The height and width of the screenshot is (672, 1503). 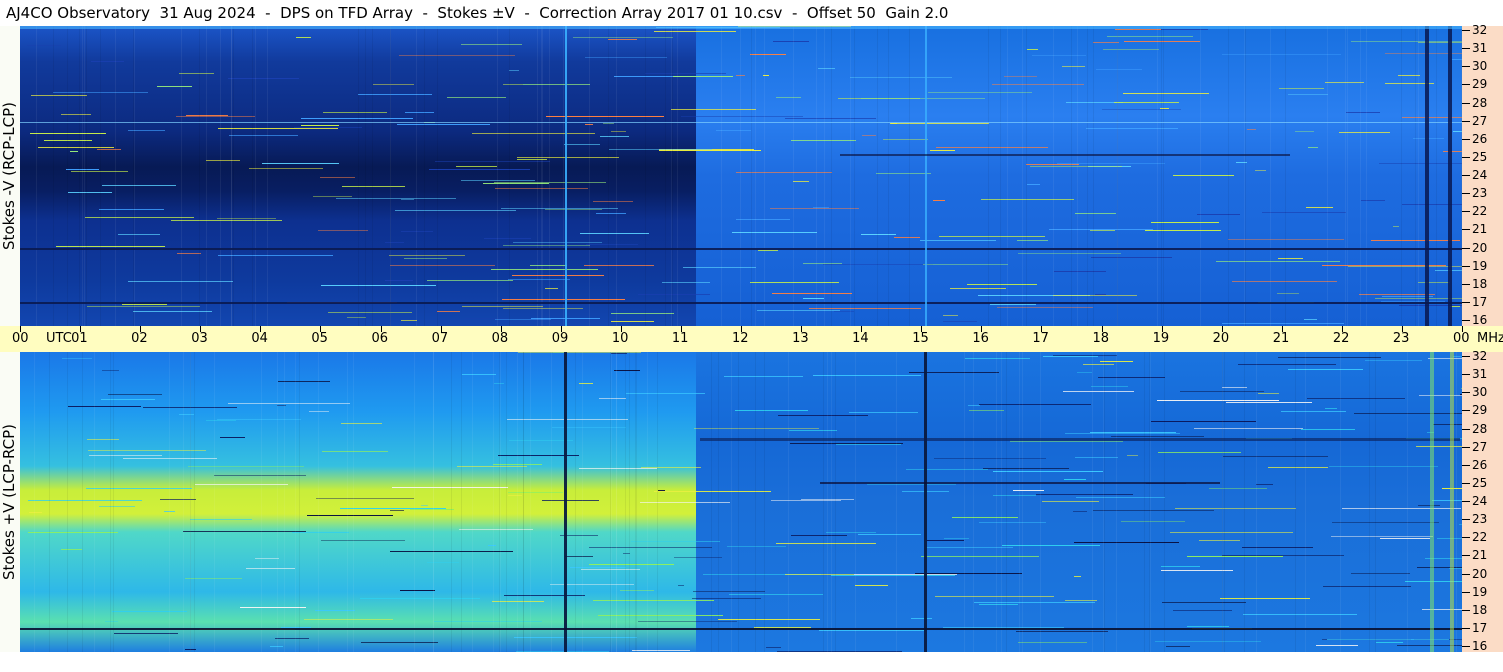 What do you see at coordinates (560, 338) in the screenshot?
I see `time-label: 09` at bounding box center [560, 338].